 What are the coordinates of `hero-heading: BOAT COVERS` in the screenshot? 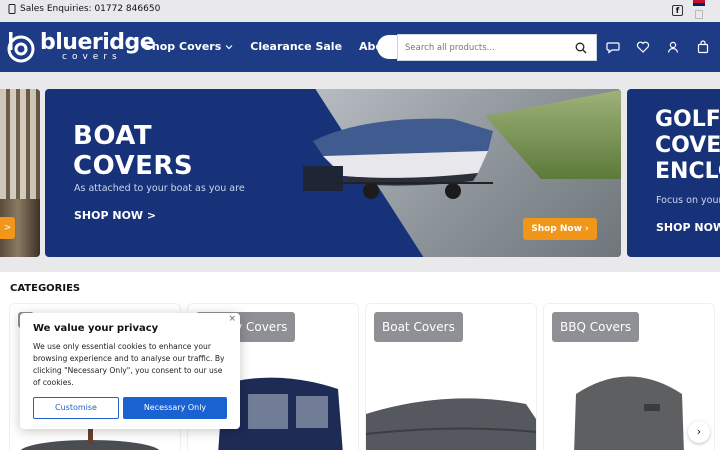 It's located at (133, 151).